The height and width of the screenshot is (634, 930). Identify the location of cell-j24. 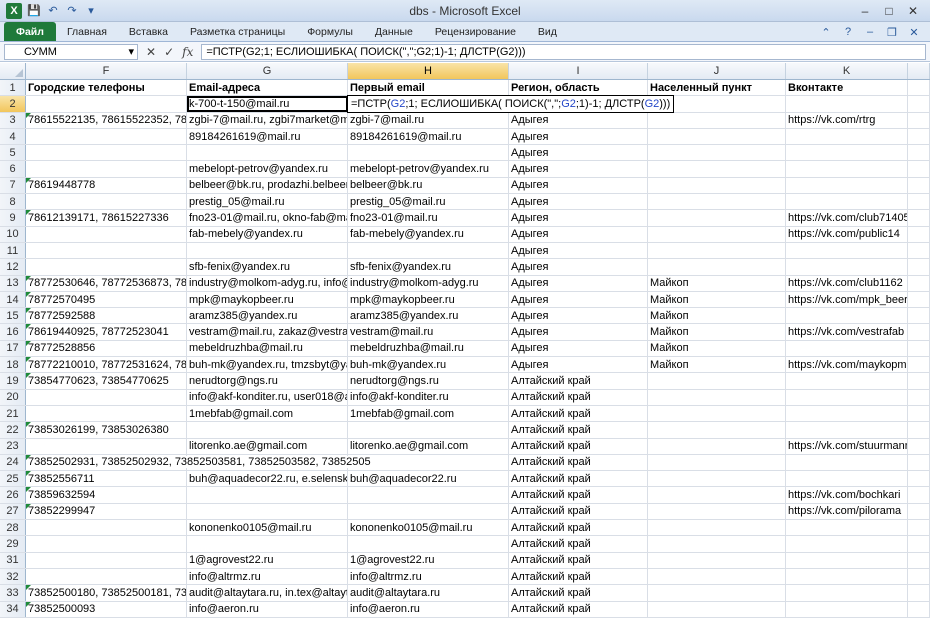
(717, 462).